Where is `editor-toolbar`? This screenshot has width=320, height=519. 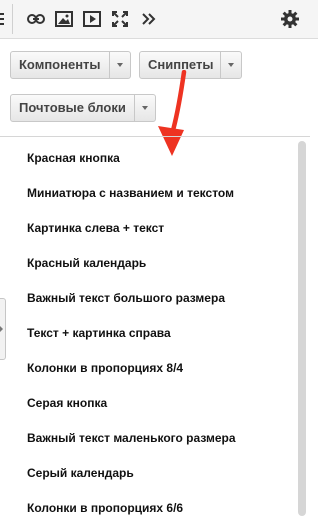 editor-toolbar is located at coordinates (159, 19).